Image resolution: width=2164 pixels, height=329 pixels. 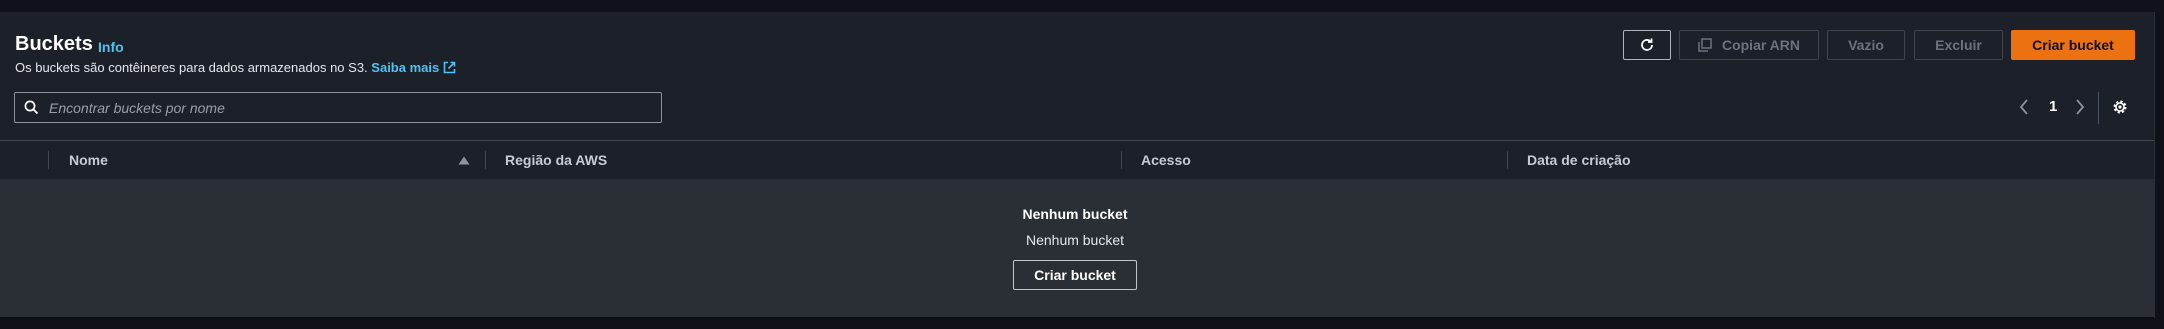 What do you see at coordinates (1761, 45) in the screenshot?
I see `copy-arn-label: Copiar ARN` at bounding box center [1761, 45].